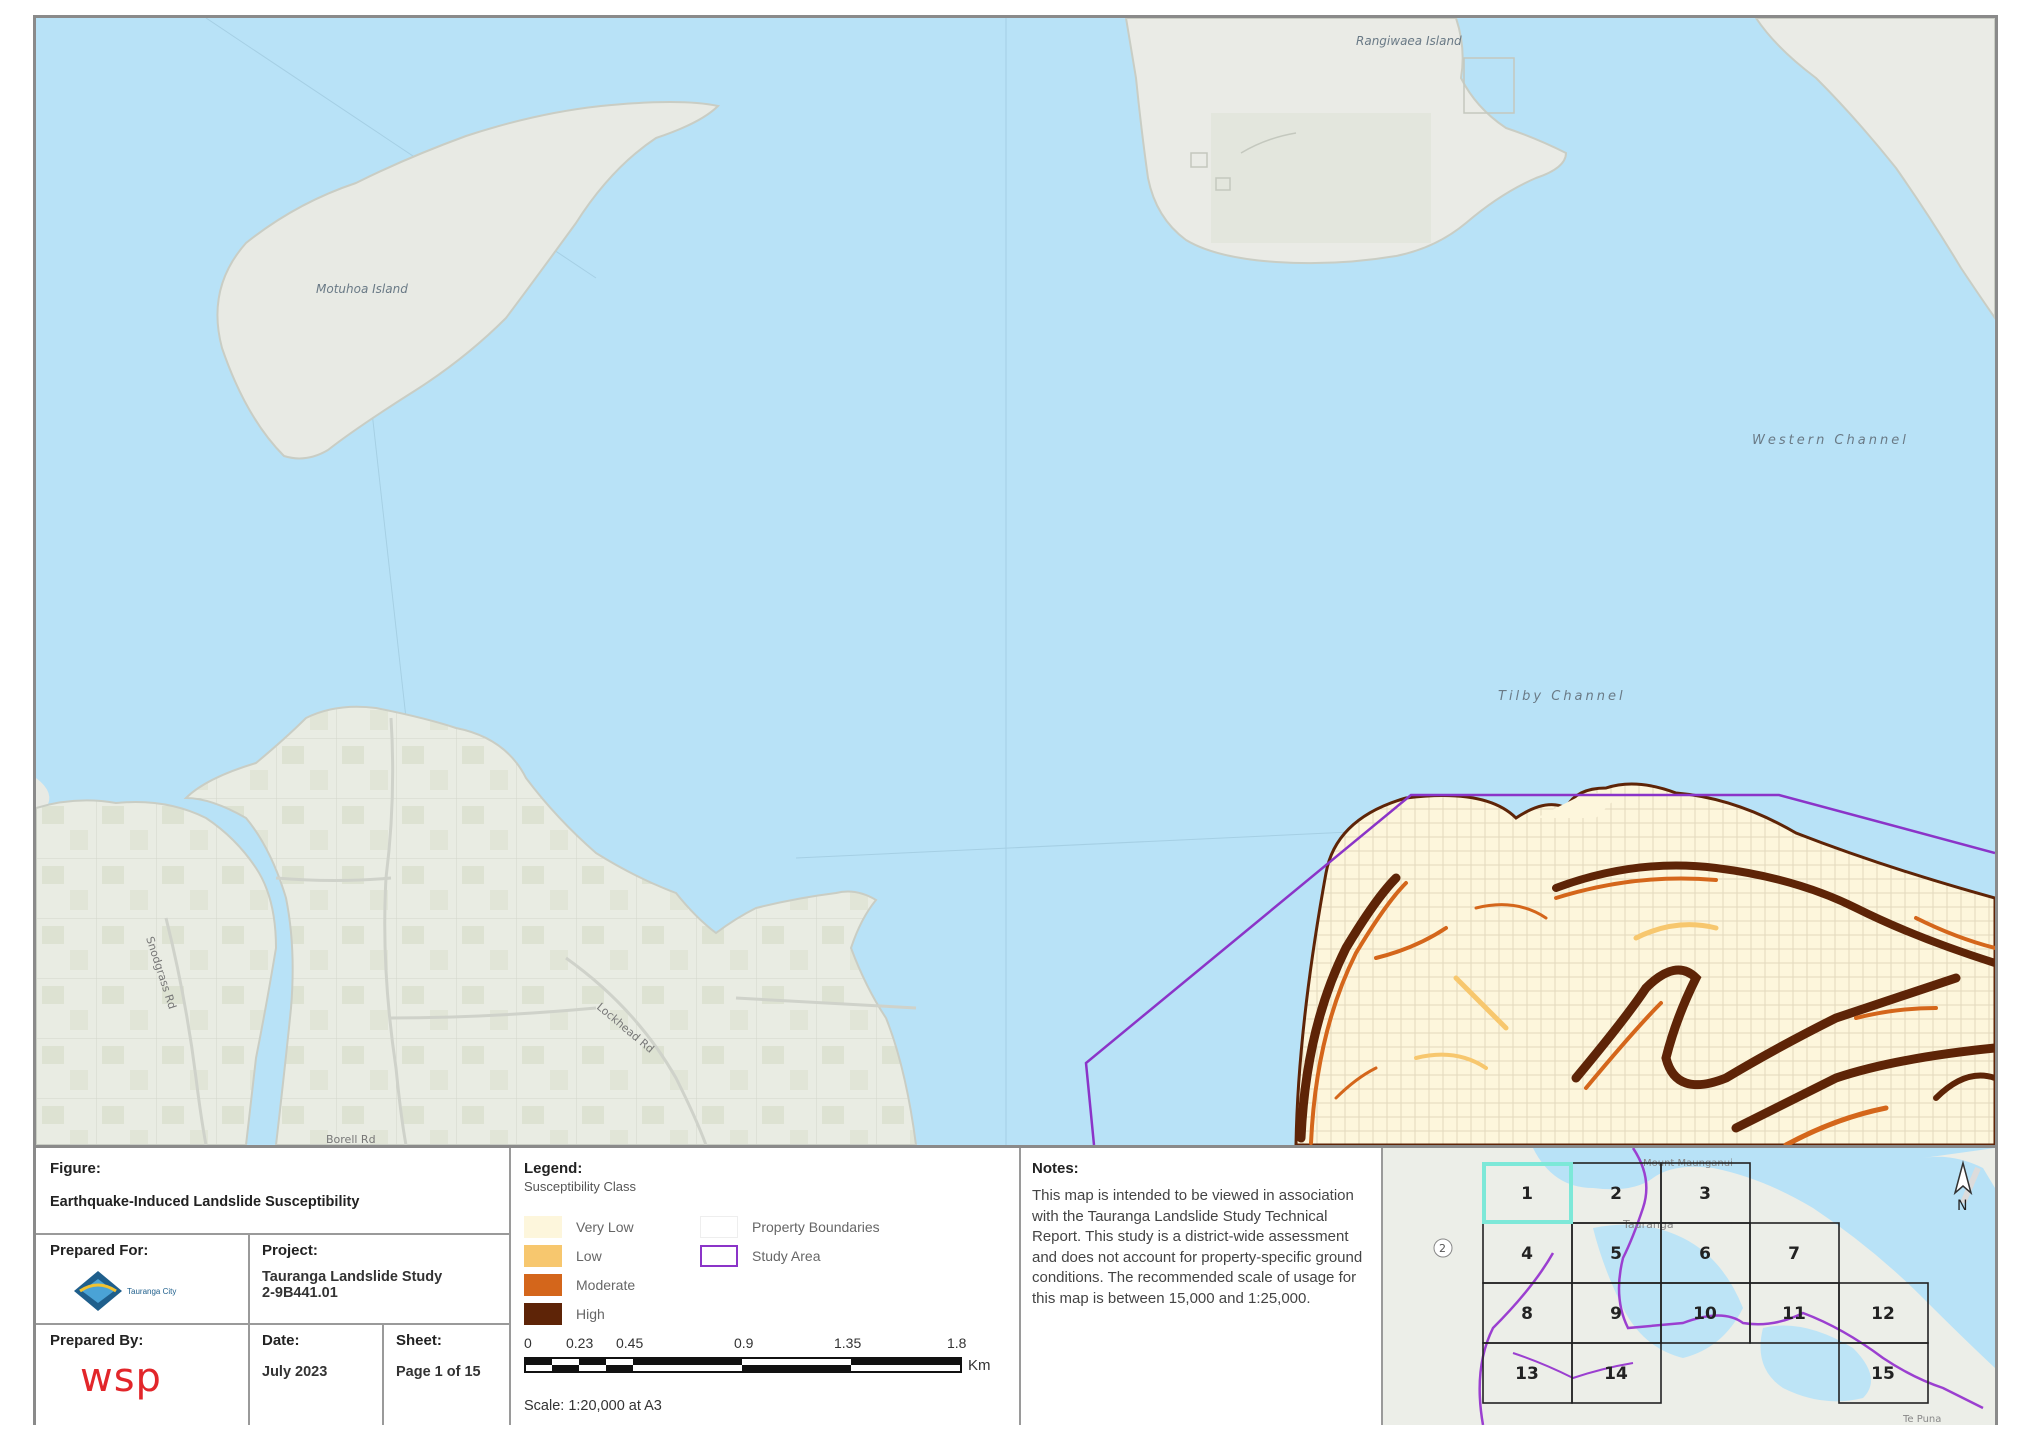 This screenshot has height=1432, width=2025. What do you see at coordinates (1705, 1314) in the screenshot?
I see `sheet-number: 10` at bounding box center [1705, 1314].